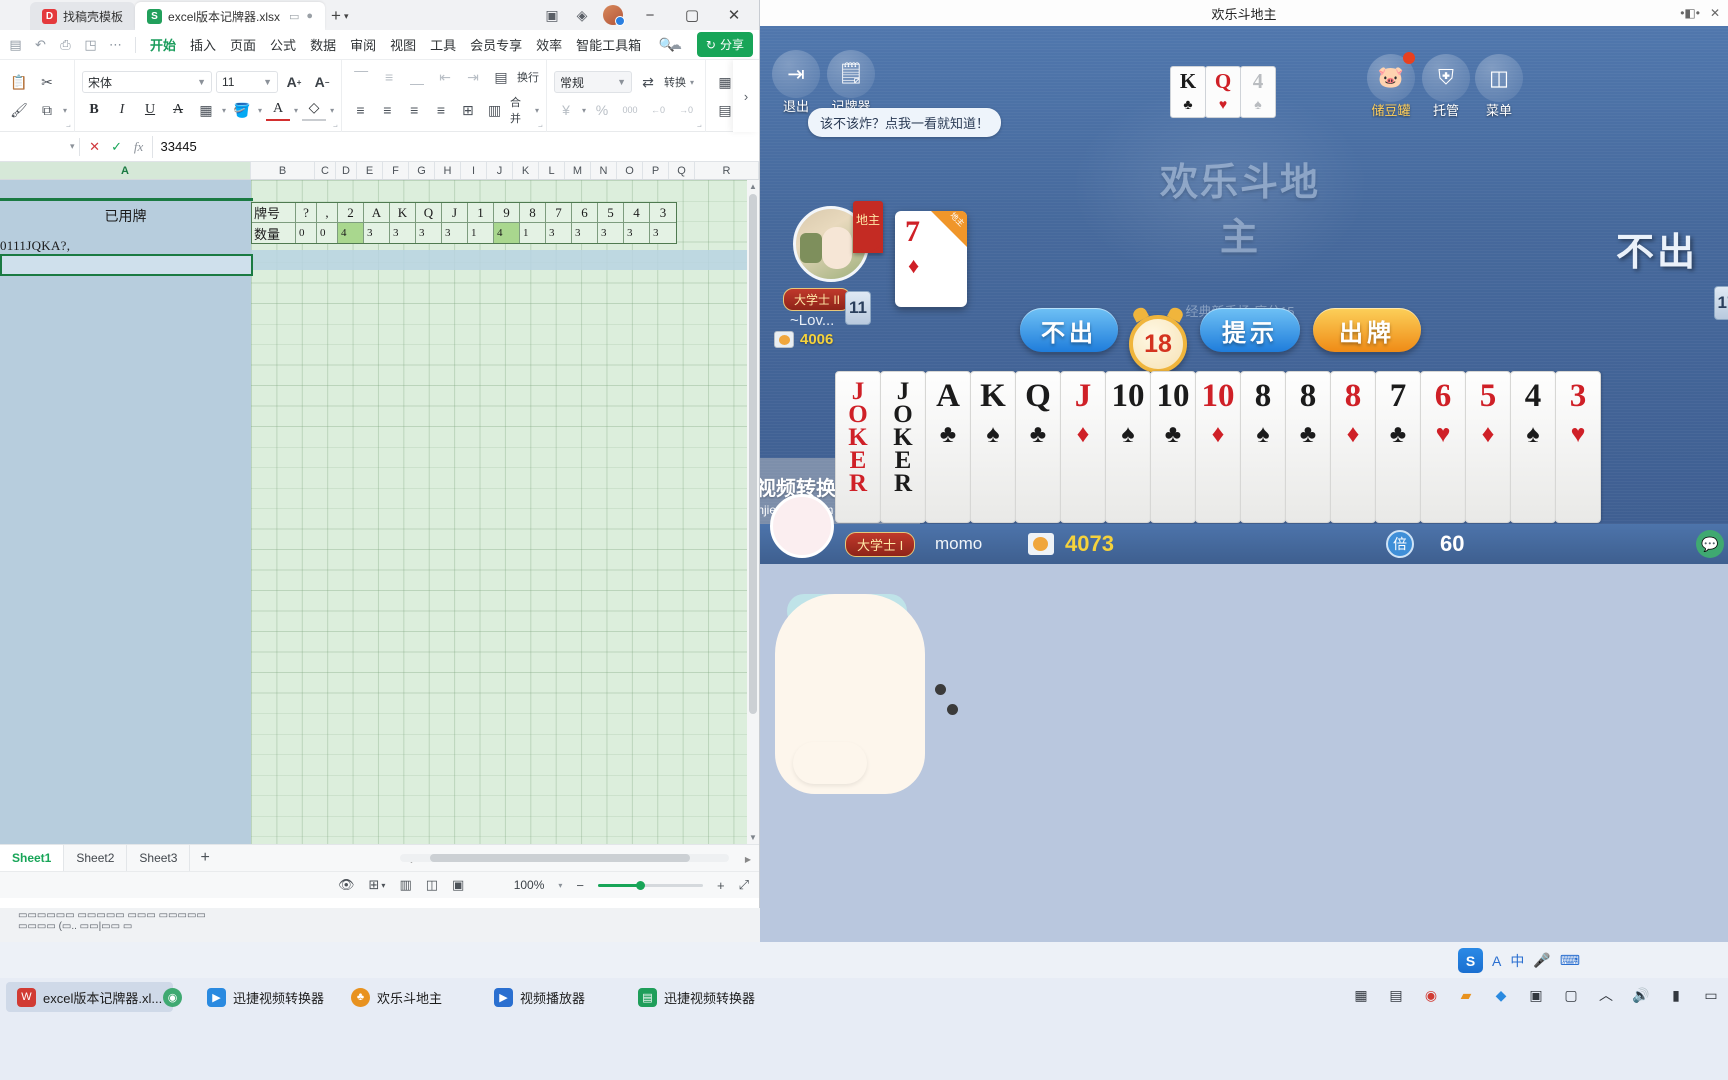 The height and width of the screenshot is (1080, 1728). I want to click on column-header-M: M, so click(578, 170).